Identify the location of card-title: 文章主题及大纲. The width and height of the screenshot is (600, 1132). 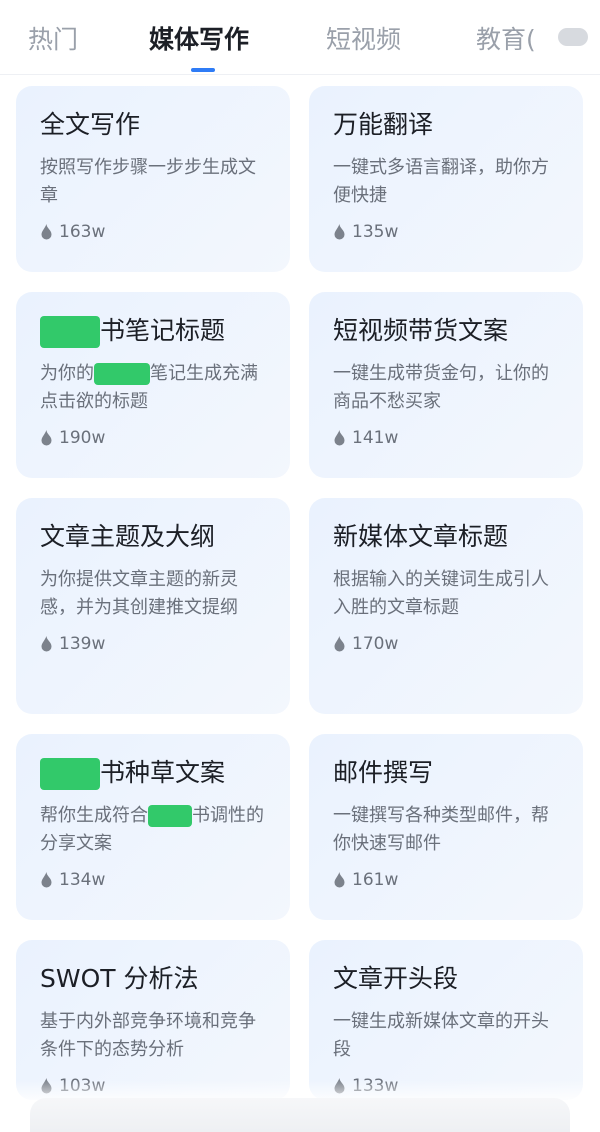
(128, 536).